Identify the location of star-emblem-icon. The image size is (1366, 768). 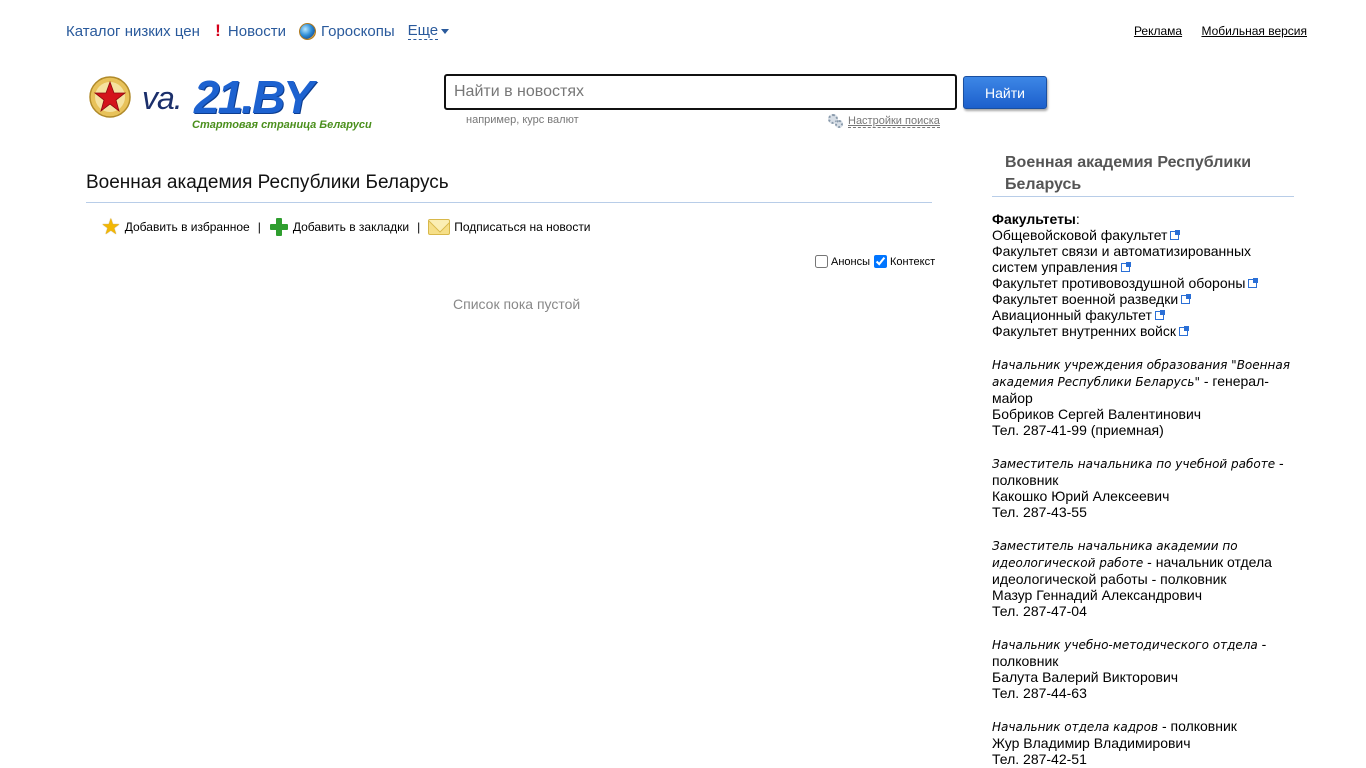
(110, 97).